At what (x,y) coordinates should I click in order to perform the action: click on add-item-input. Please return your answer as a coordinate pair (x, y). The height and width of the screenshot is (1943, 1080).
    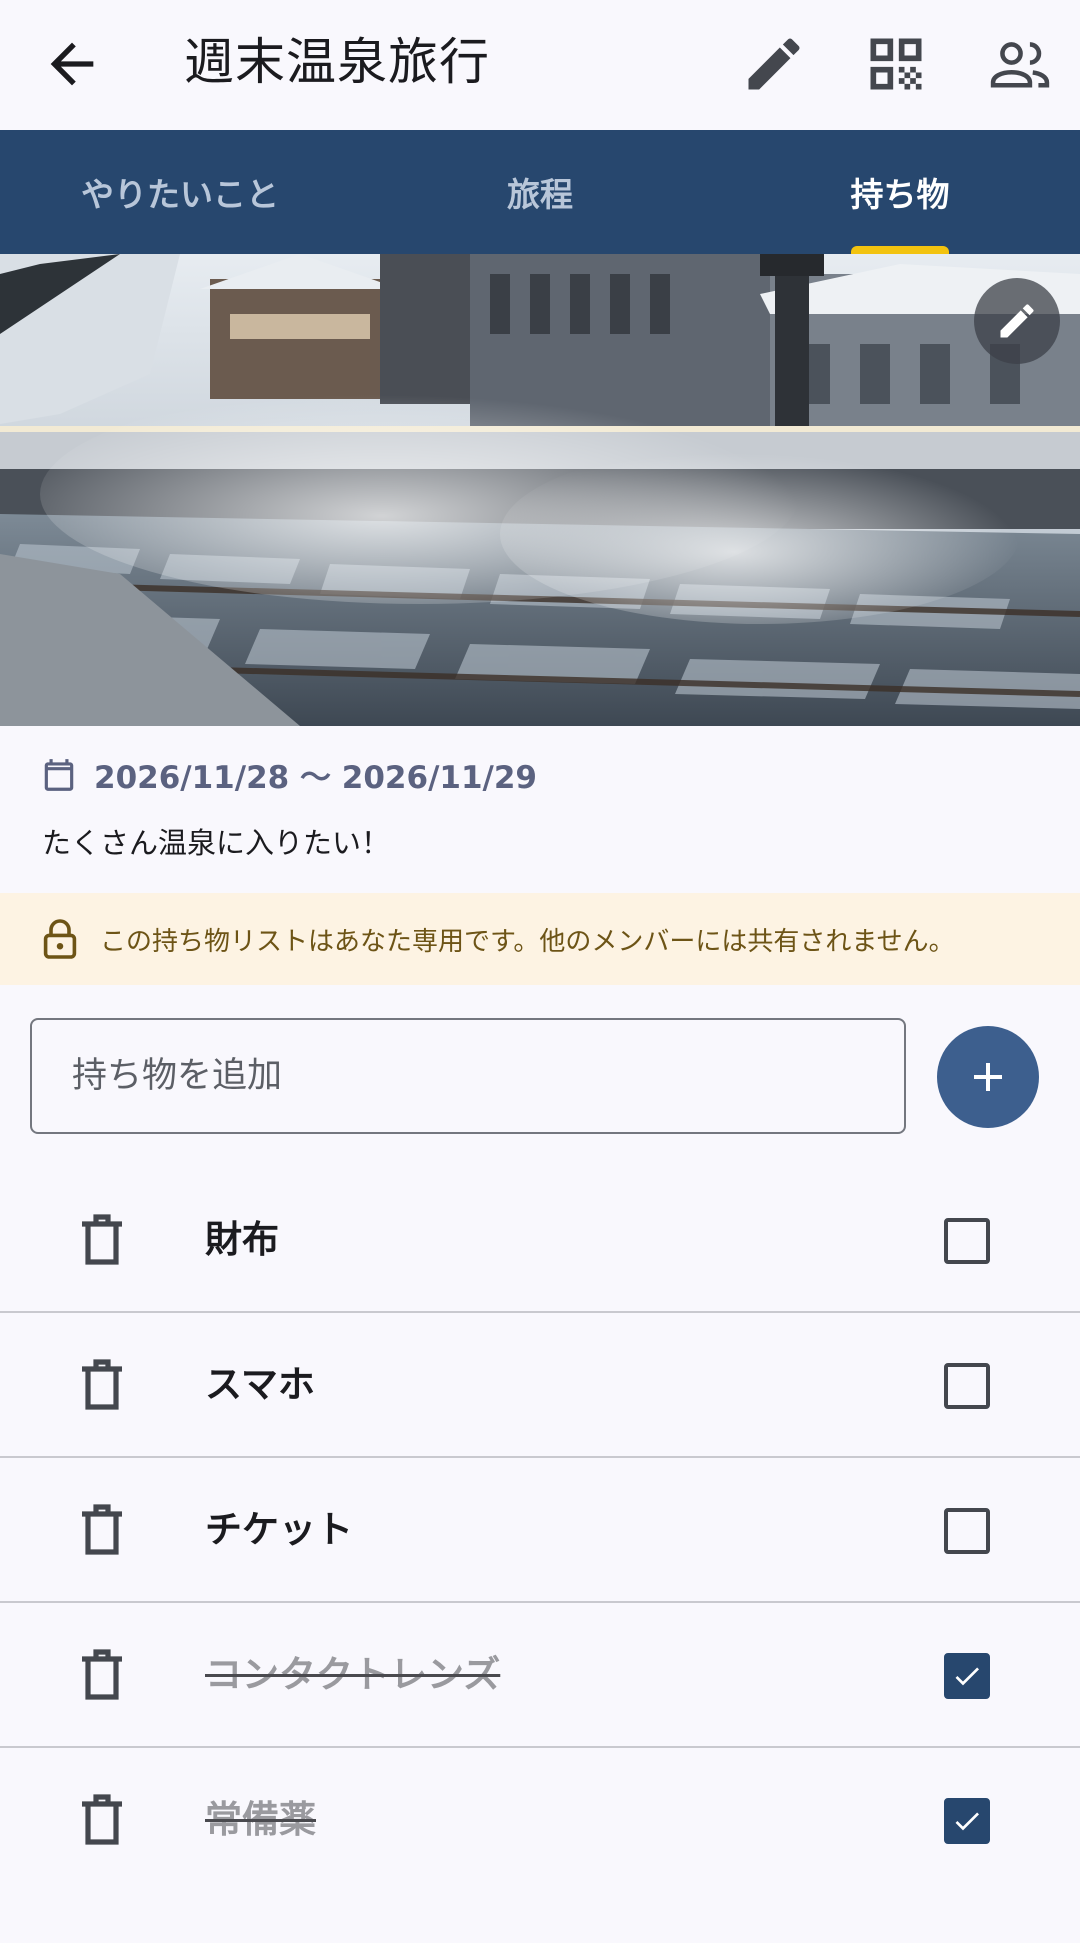
    Looking at the image, I should click on (468, 1076).